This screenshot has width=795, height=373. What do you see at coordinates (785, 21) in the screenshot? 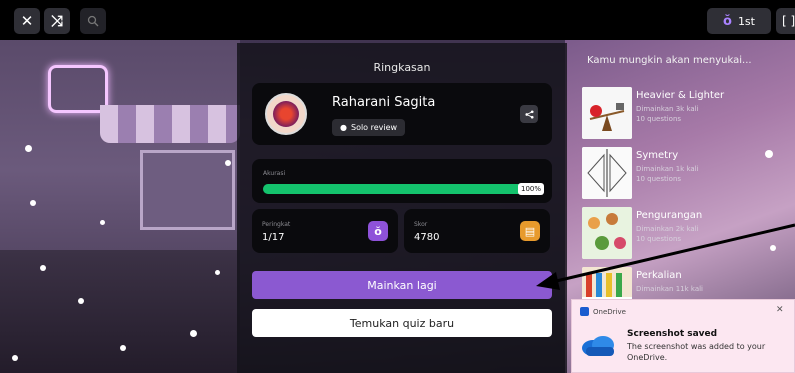
I see `fullscreen-icon: [ ]` at bounding box center [785, 21].